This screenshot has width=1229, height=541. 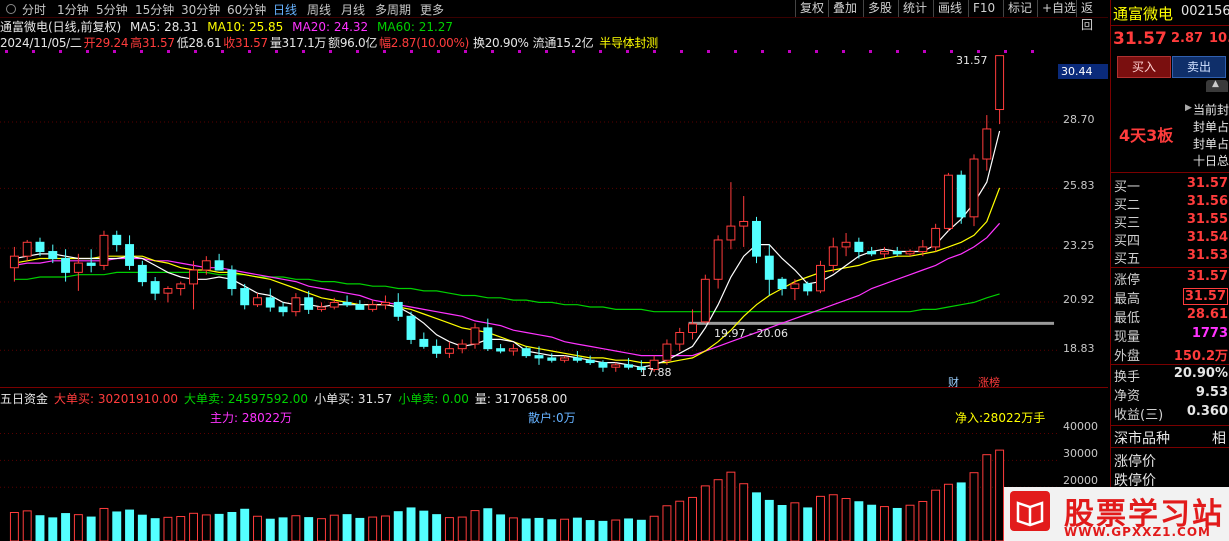 I want to click on collapse-toggle: ▲, so click(x=1217, y=85).